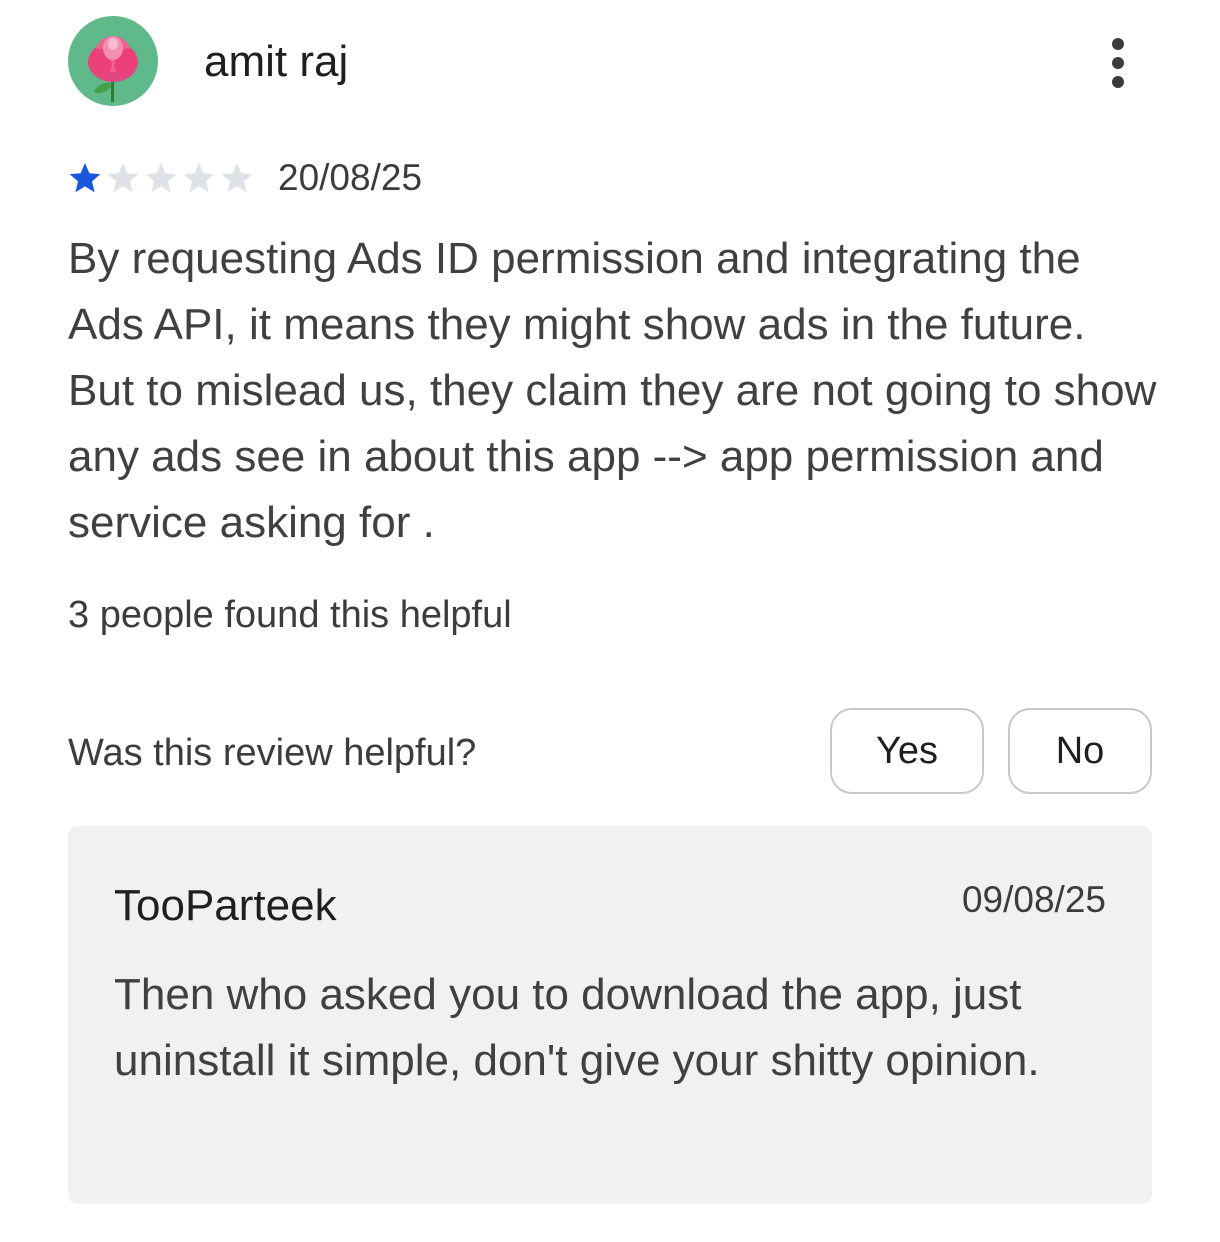 The height and width of the screenshot is (1242, 1220). I want to click on star-filled-icon, so click(85, 178).